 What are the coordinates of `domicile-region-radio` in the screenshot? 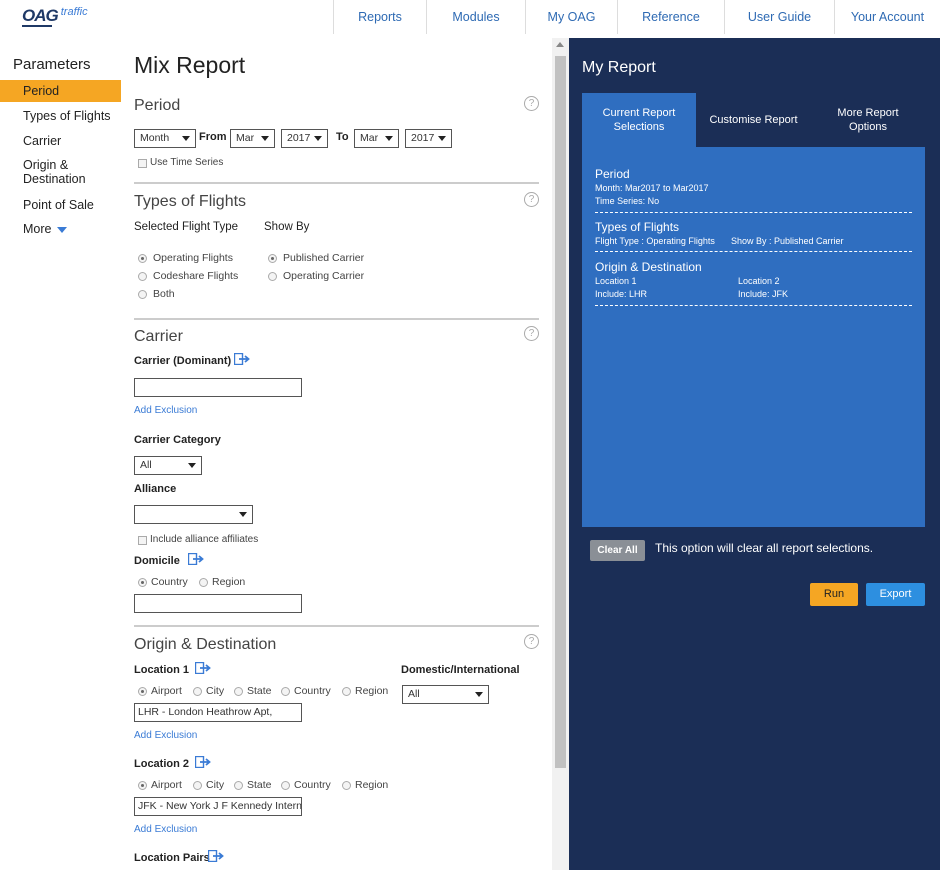 It's located at (203, 582).